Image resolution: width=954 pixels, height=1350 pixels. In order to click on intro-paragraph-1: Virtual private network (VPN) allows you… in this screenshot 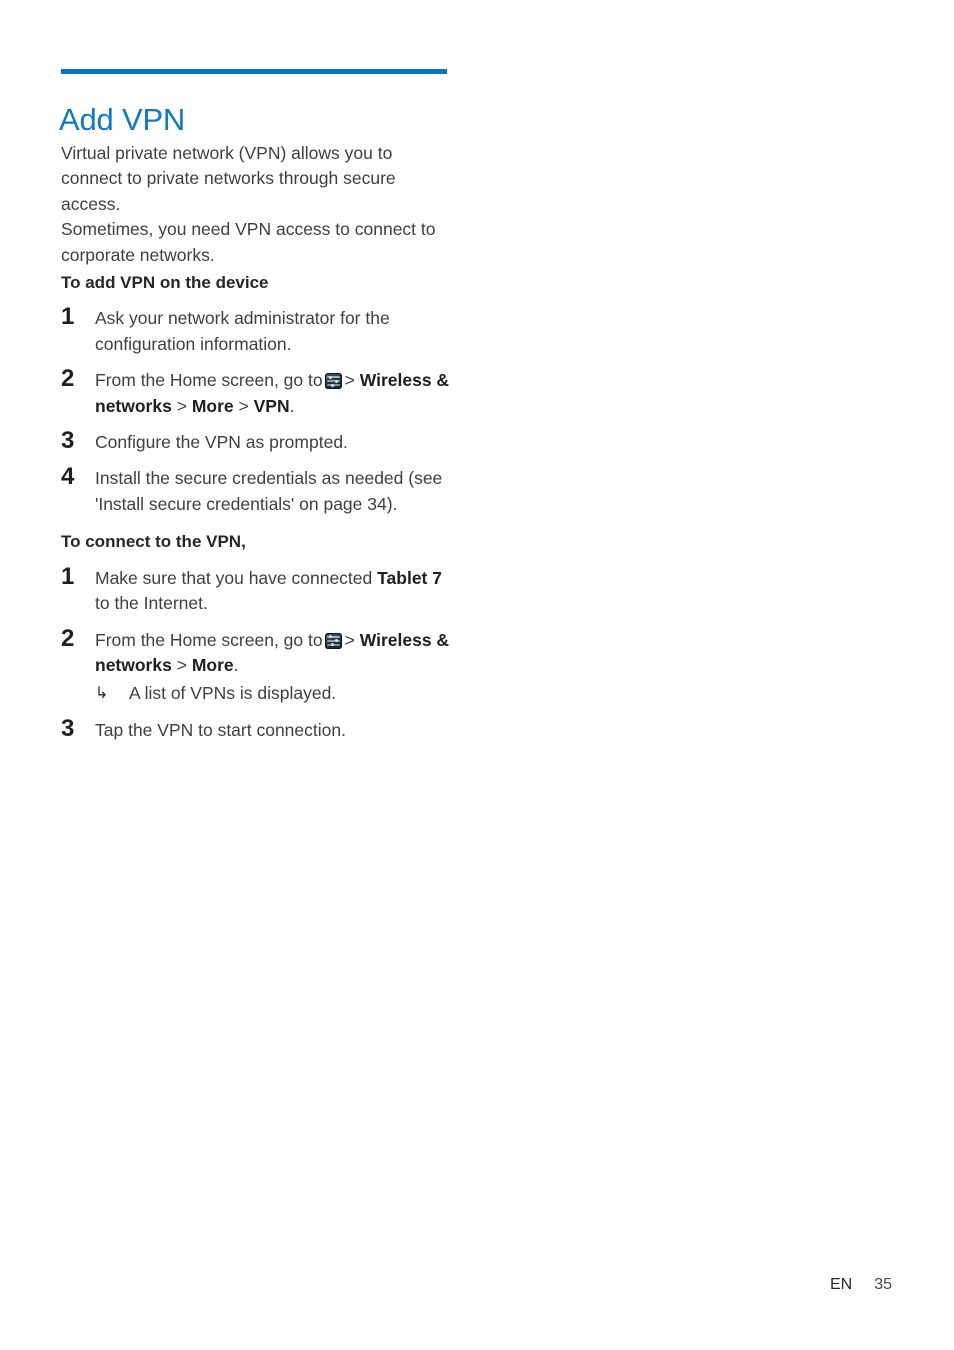, I will do `click(228, 178)`.